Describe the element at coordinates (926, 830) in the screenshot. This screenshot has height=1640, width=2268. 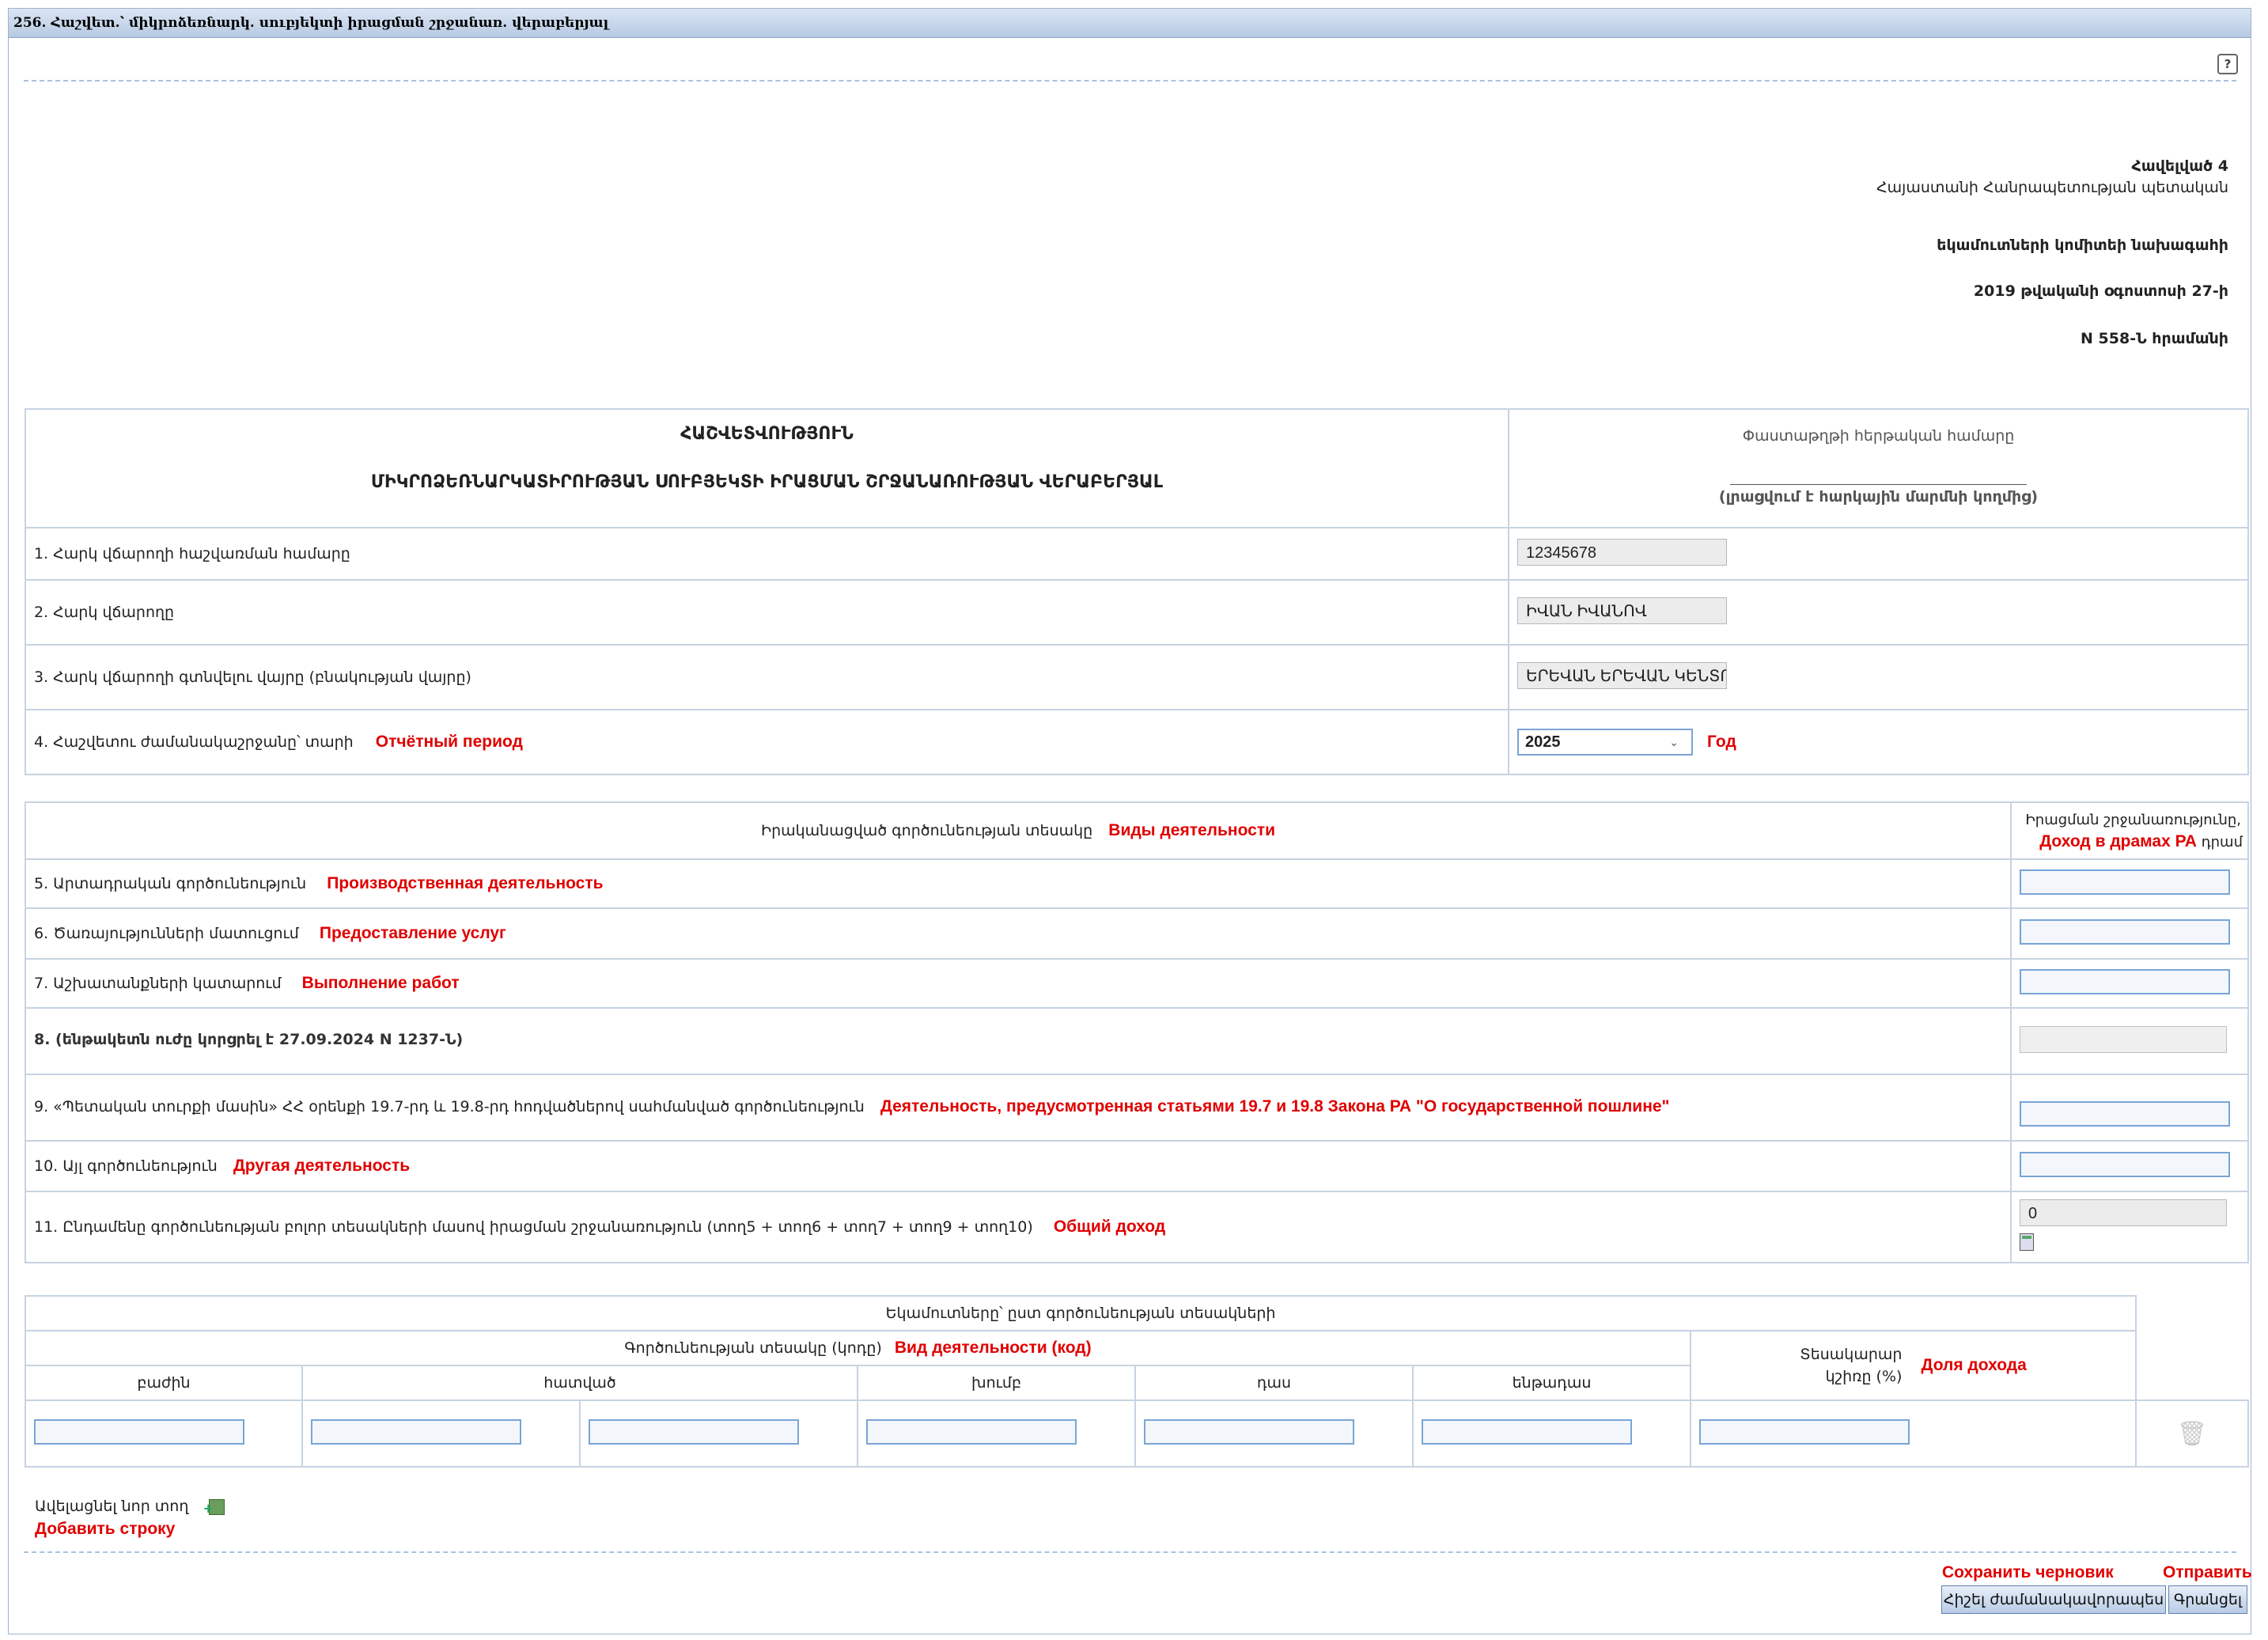
I see `activities-header-label: Իրականացված գործունեության տեսակը` at that location.